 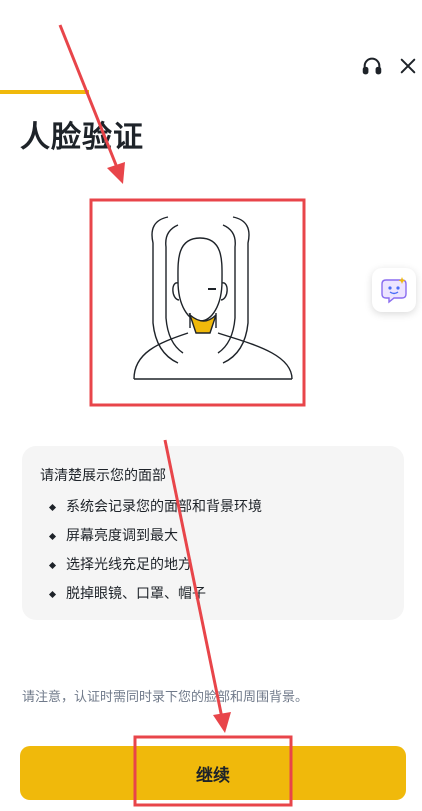 I want to click on page-title: 人脸验证, so click(x=82, y=137).